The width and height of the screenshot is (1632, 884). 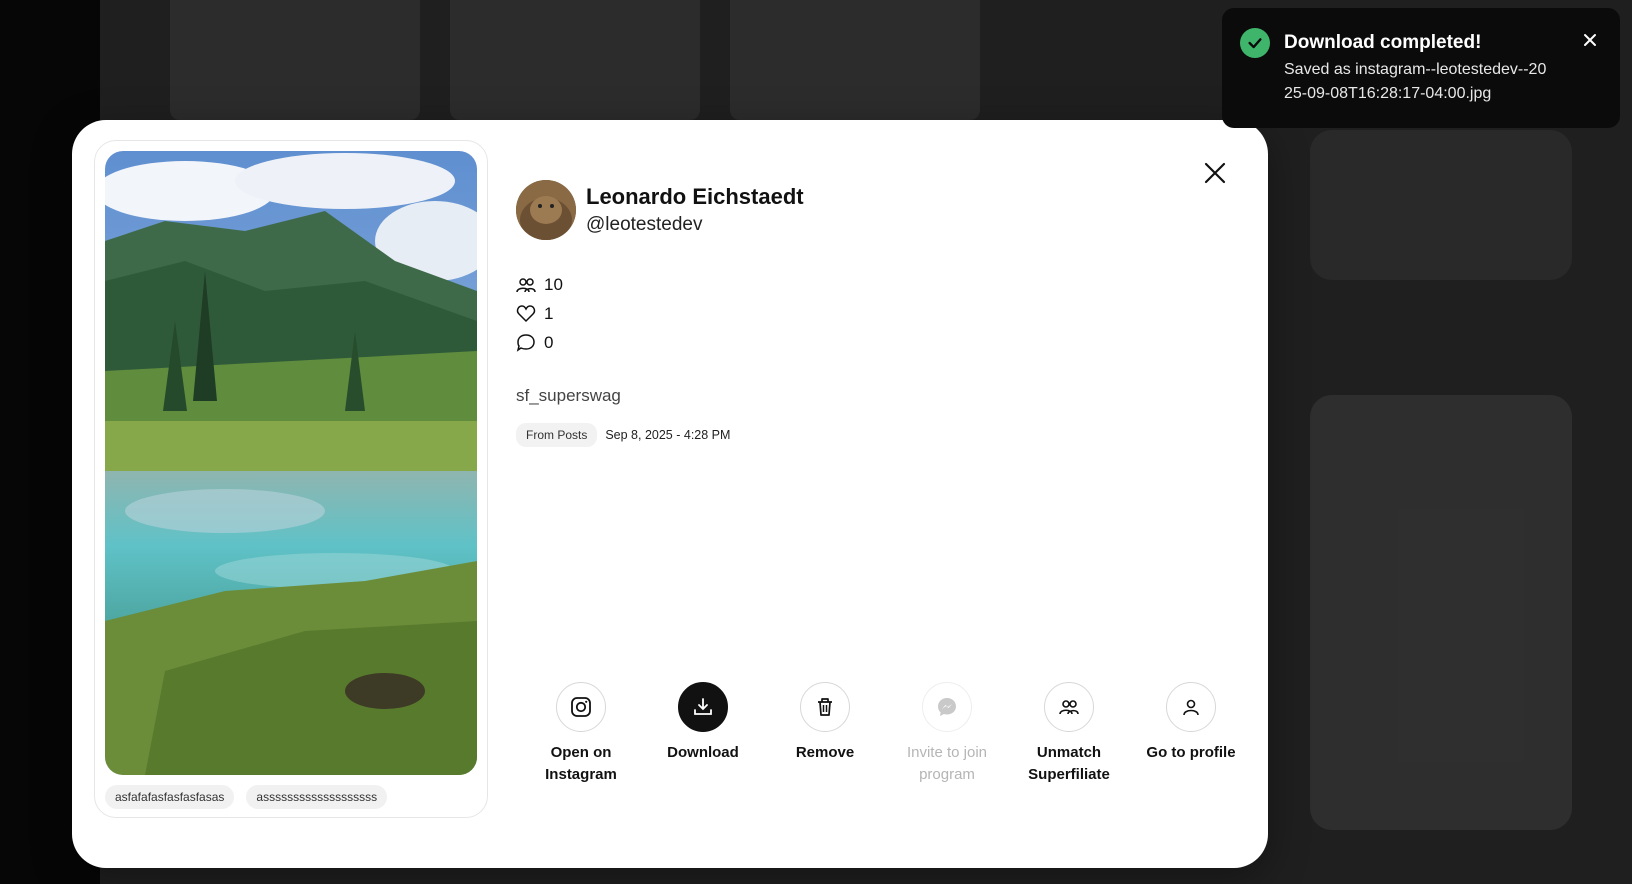 I want to click on likes-count: 1, so click(x=549, y=313).